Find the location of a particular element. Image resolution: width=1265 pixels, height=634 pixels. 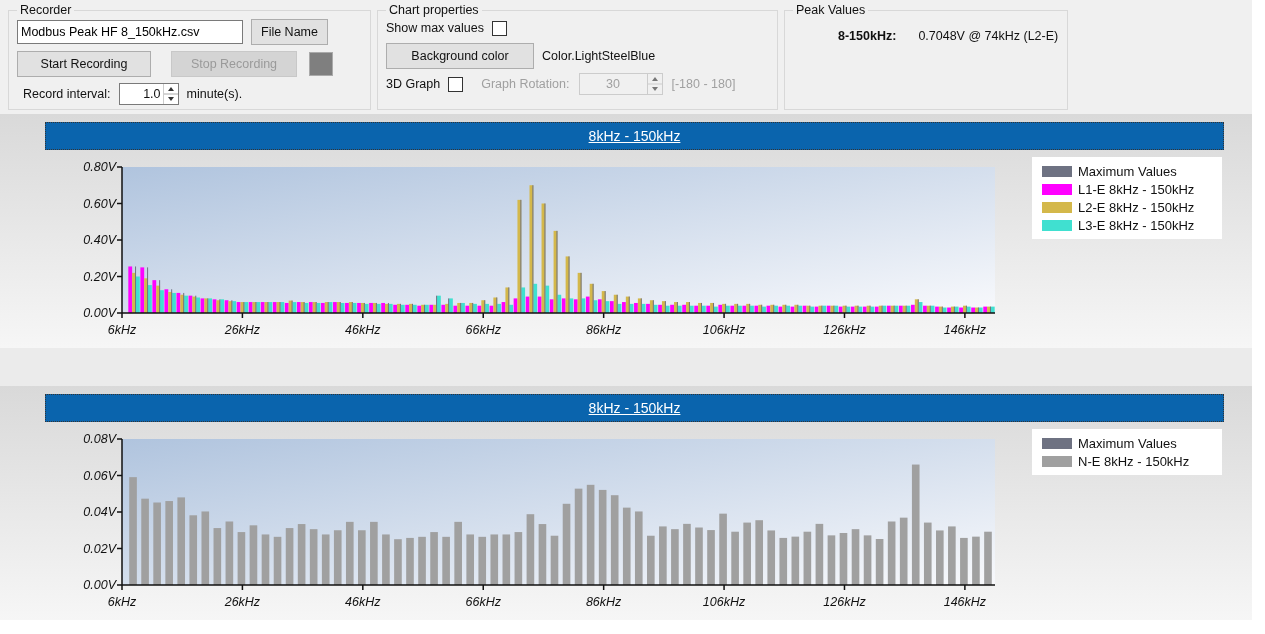

file-name-field: Modbus Peak HF 8_150kHz.csv is located at coordinates (130, 32).